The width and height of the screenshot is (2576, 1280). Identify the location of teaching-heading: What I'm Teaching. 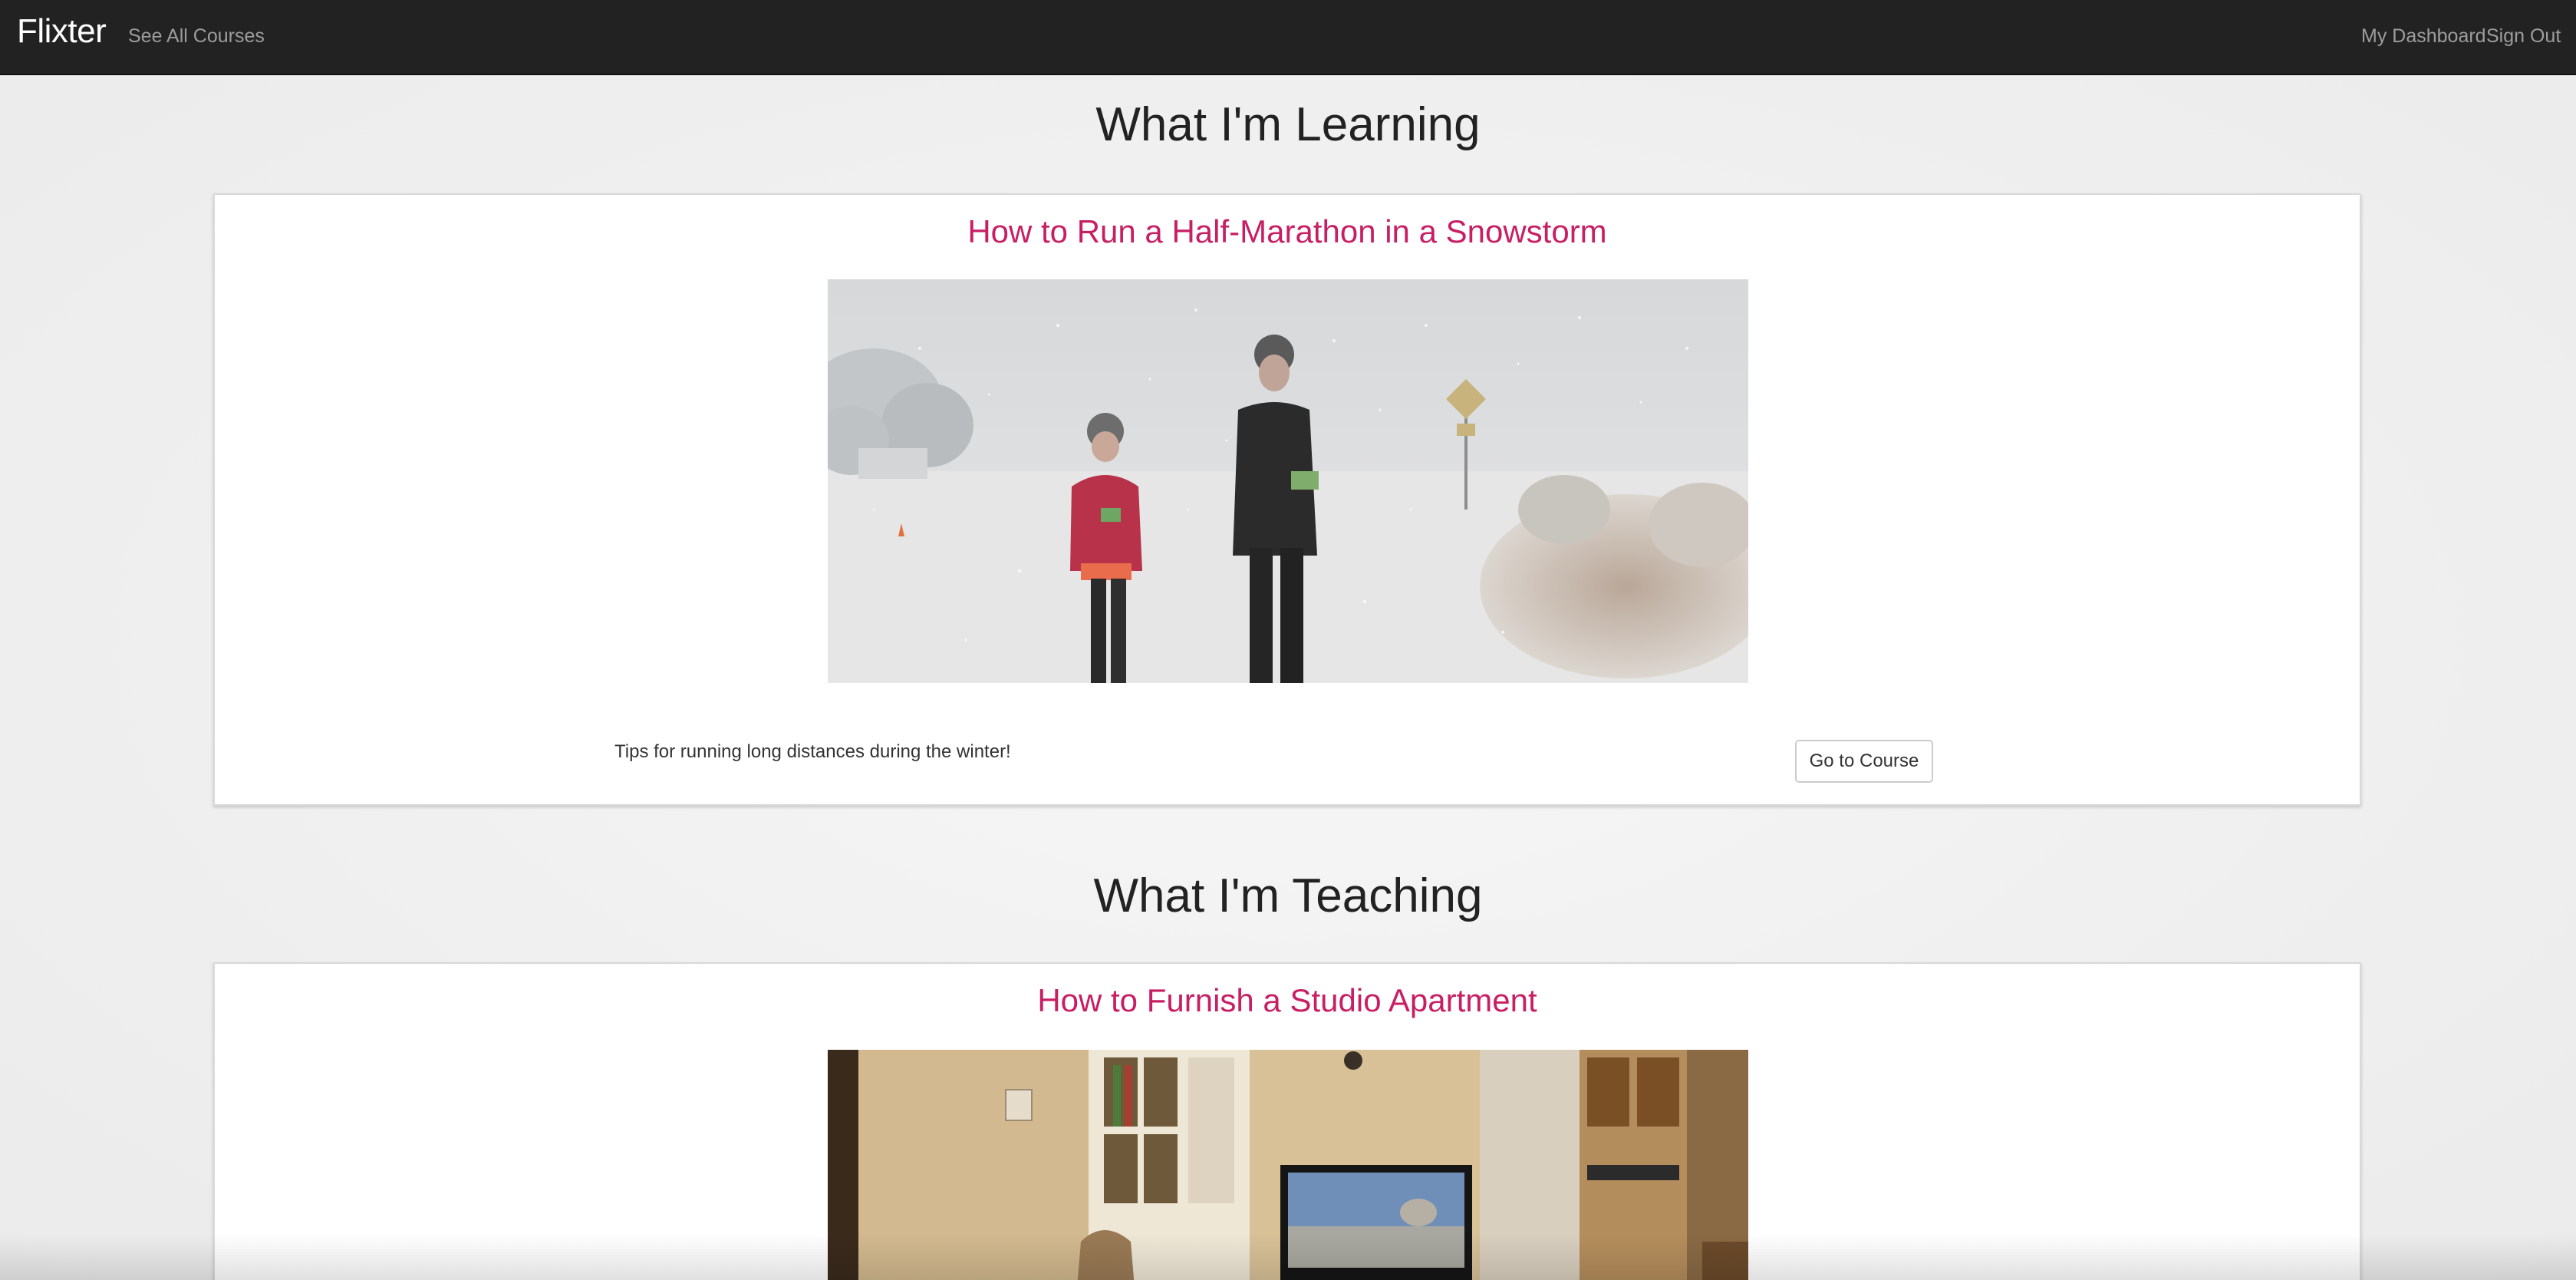
(1288, 896).